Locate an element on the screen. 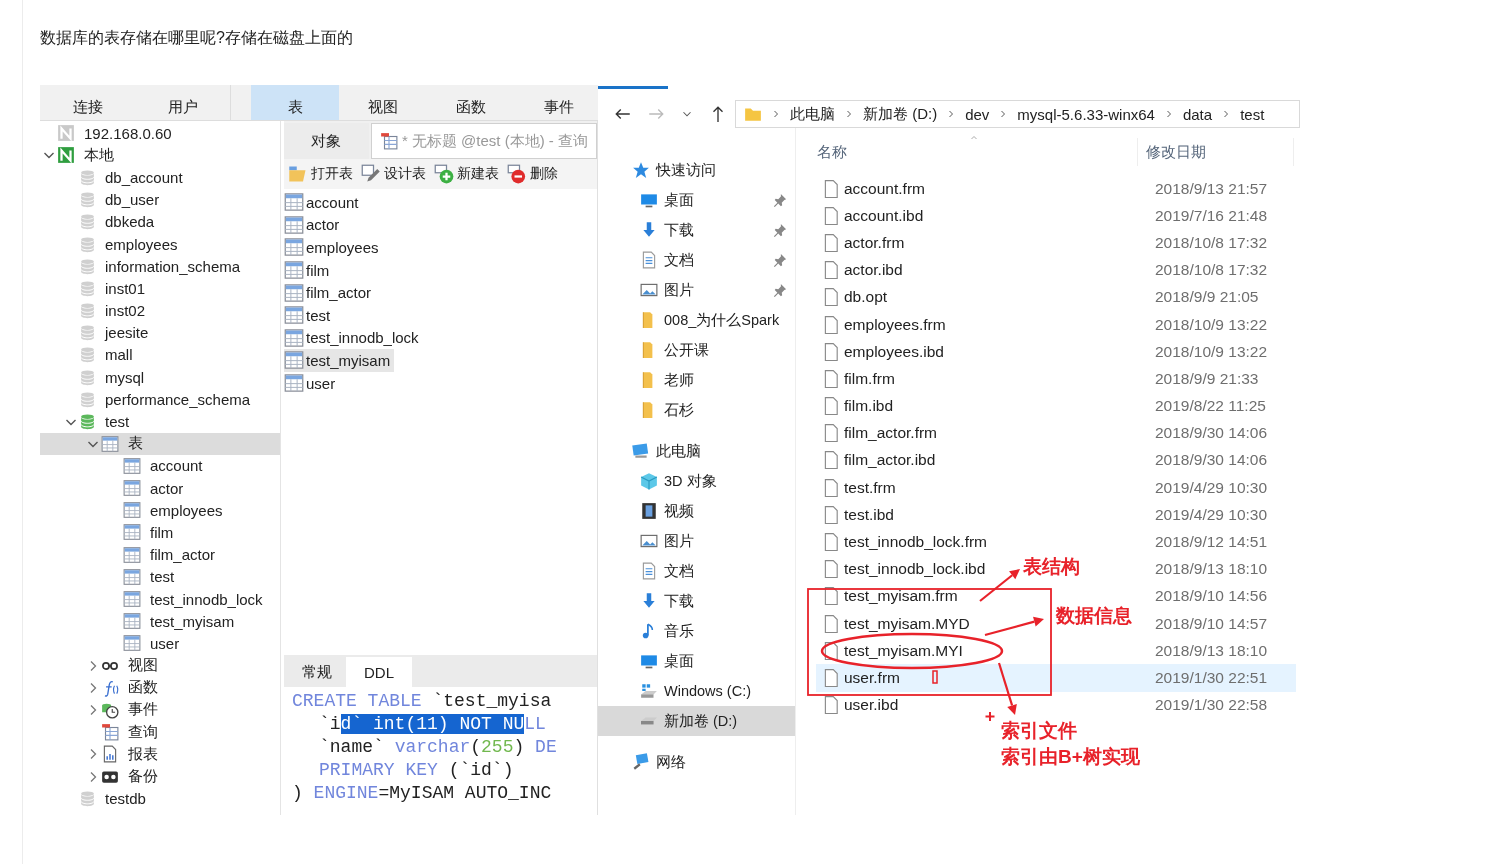  nav-item: 3D 对象 is located at coordinates (696, 481).